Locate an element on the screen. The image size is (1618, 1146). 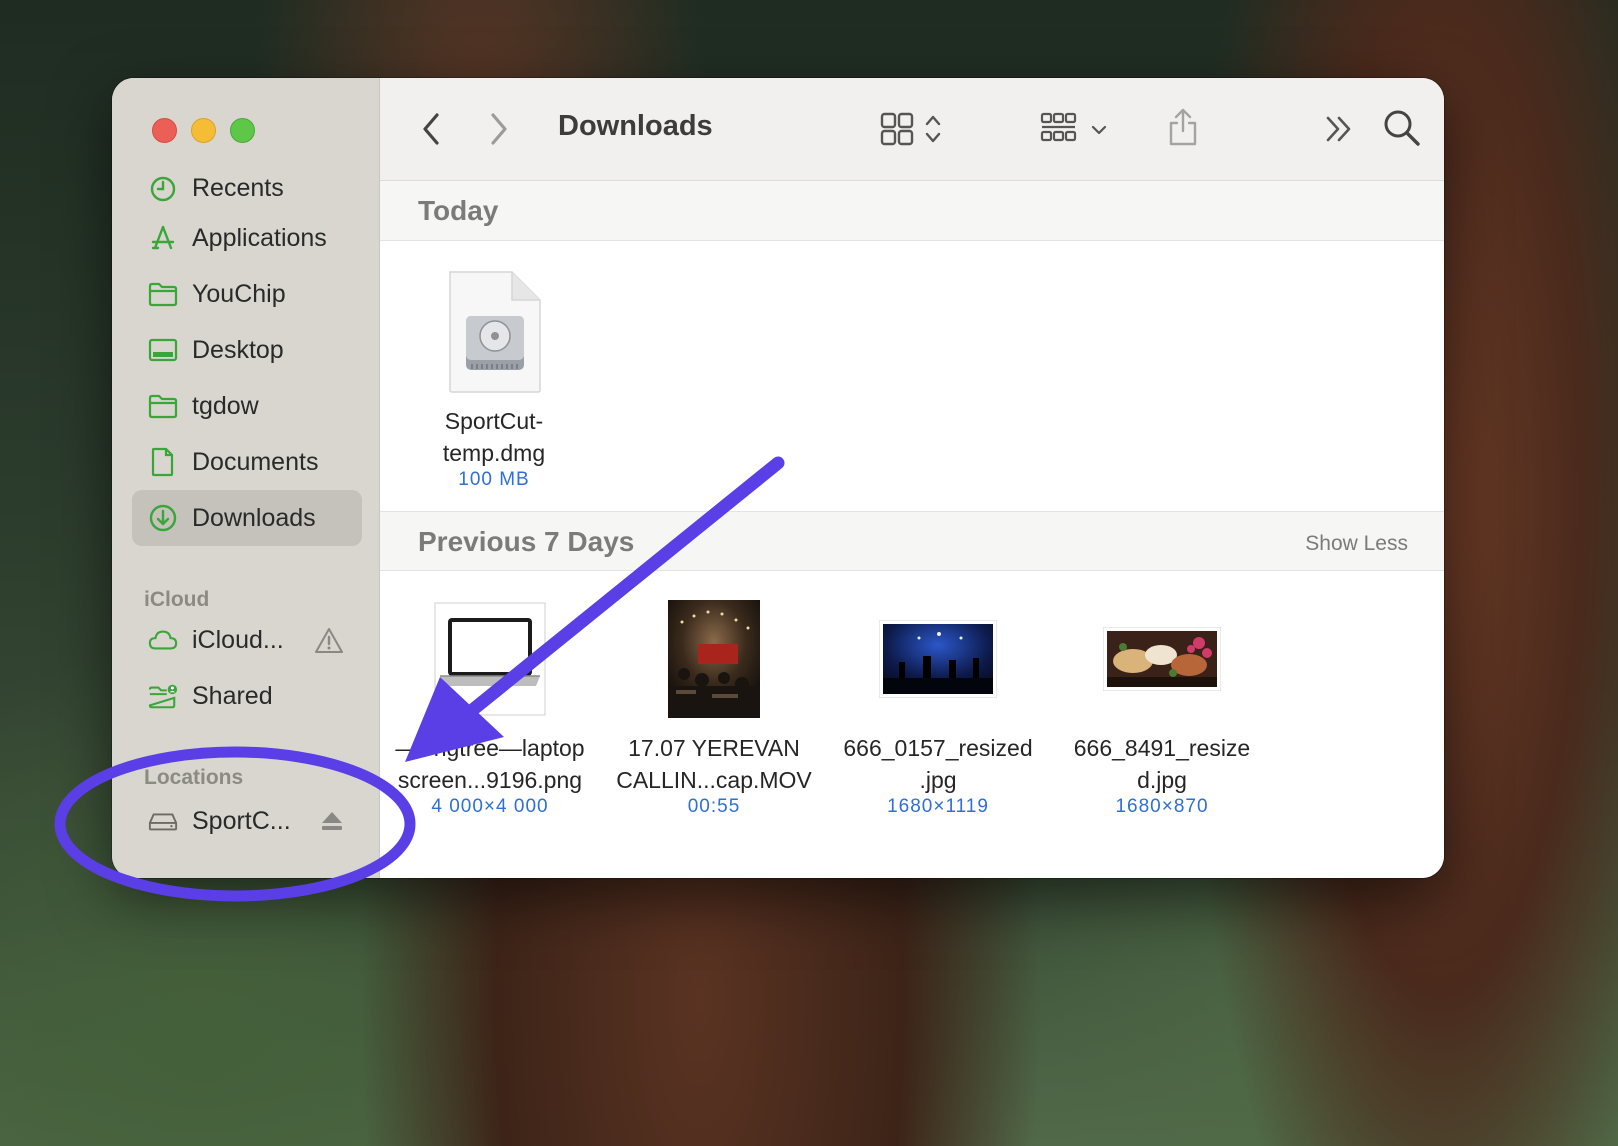
file-dimensions: 1680×1119 is located at coordinates (938, 806).